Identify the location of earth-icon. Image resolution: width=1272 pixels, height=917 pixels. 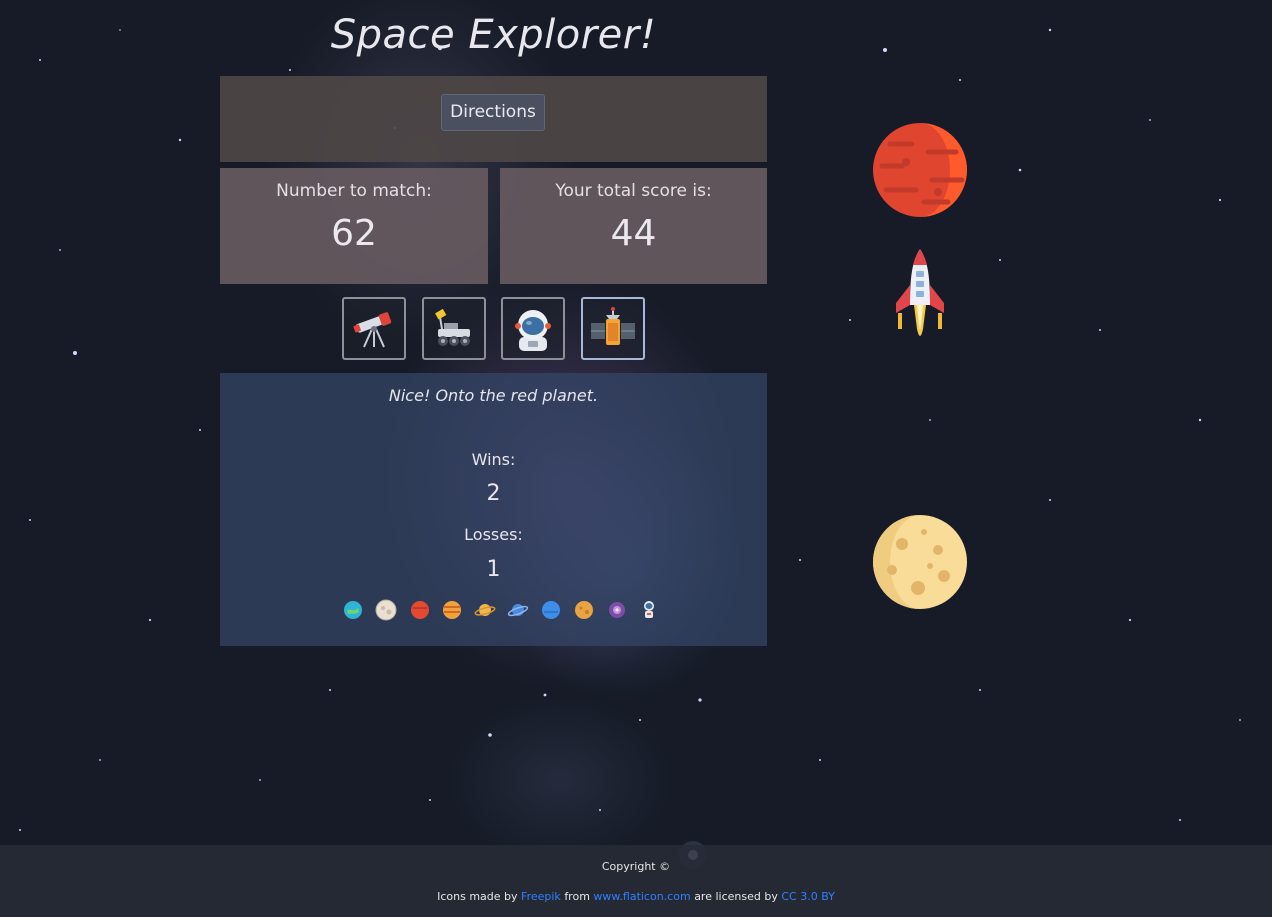
(353, 610).